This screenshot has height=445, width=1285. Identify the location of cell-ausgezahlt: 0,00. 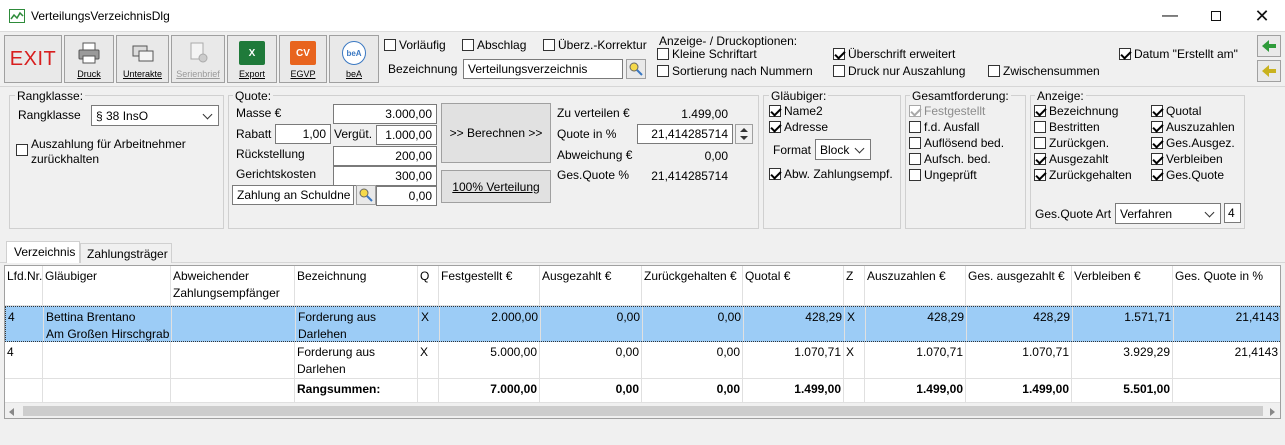
(592, 324).